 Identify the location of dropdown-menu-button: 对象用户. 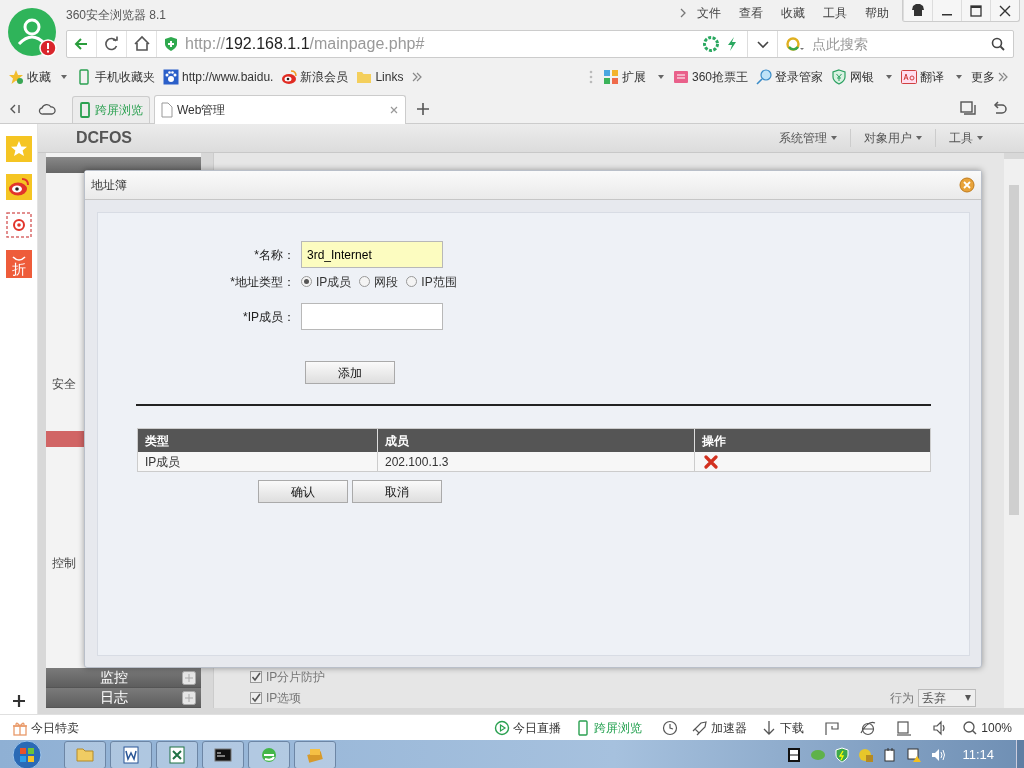
(892, 138).